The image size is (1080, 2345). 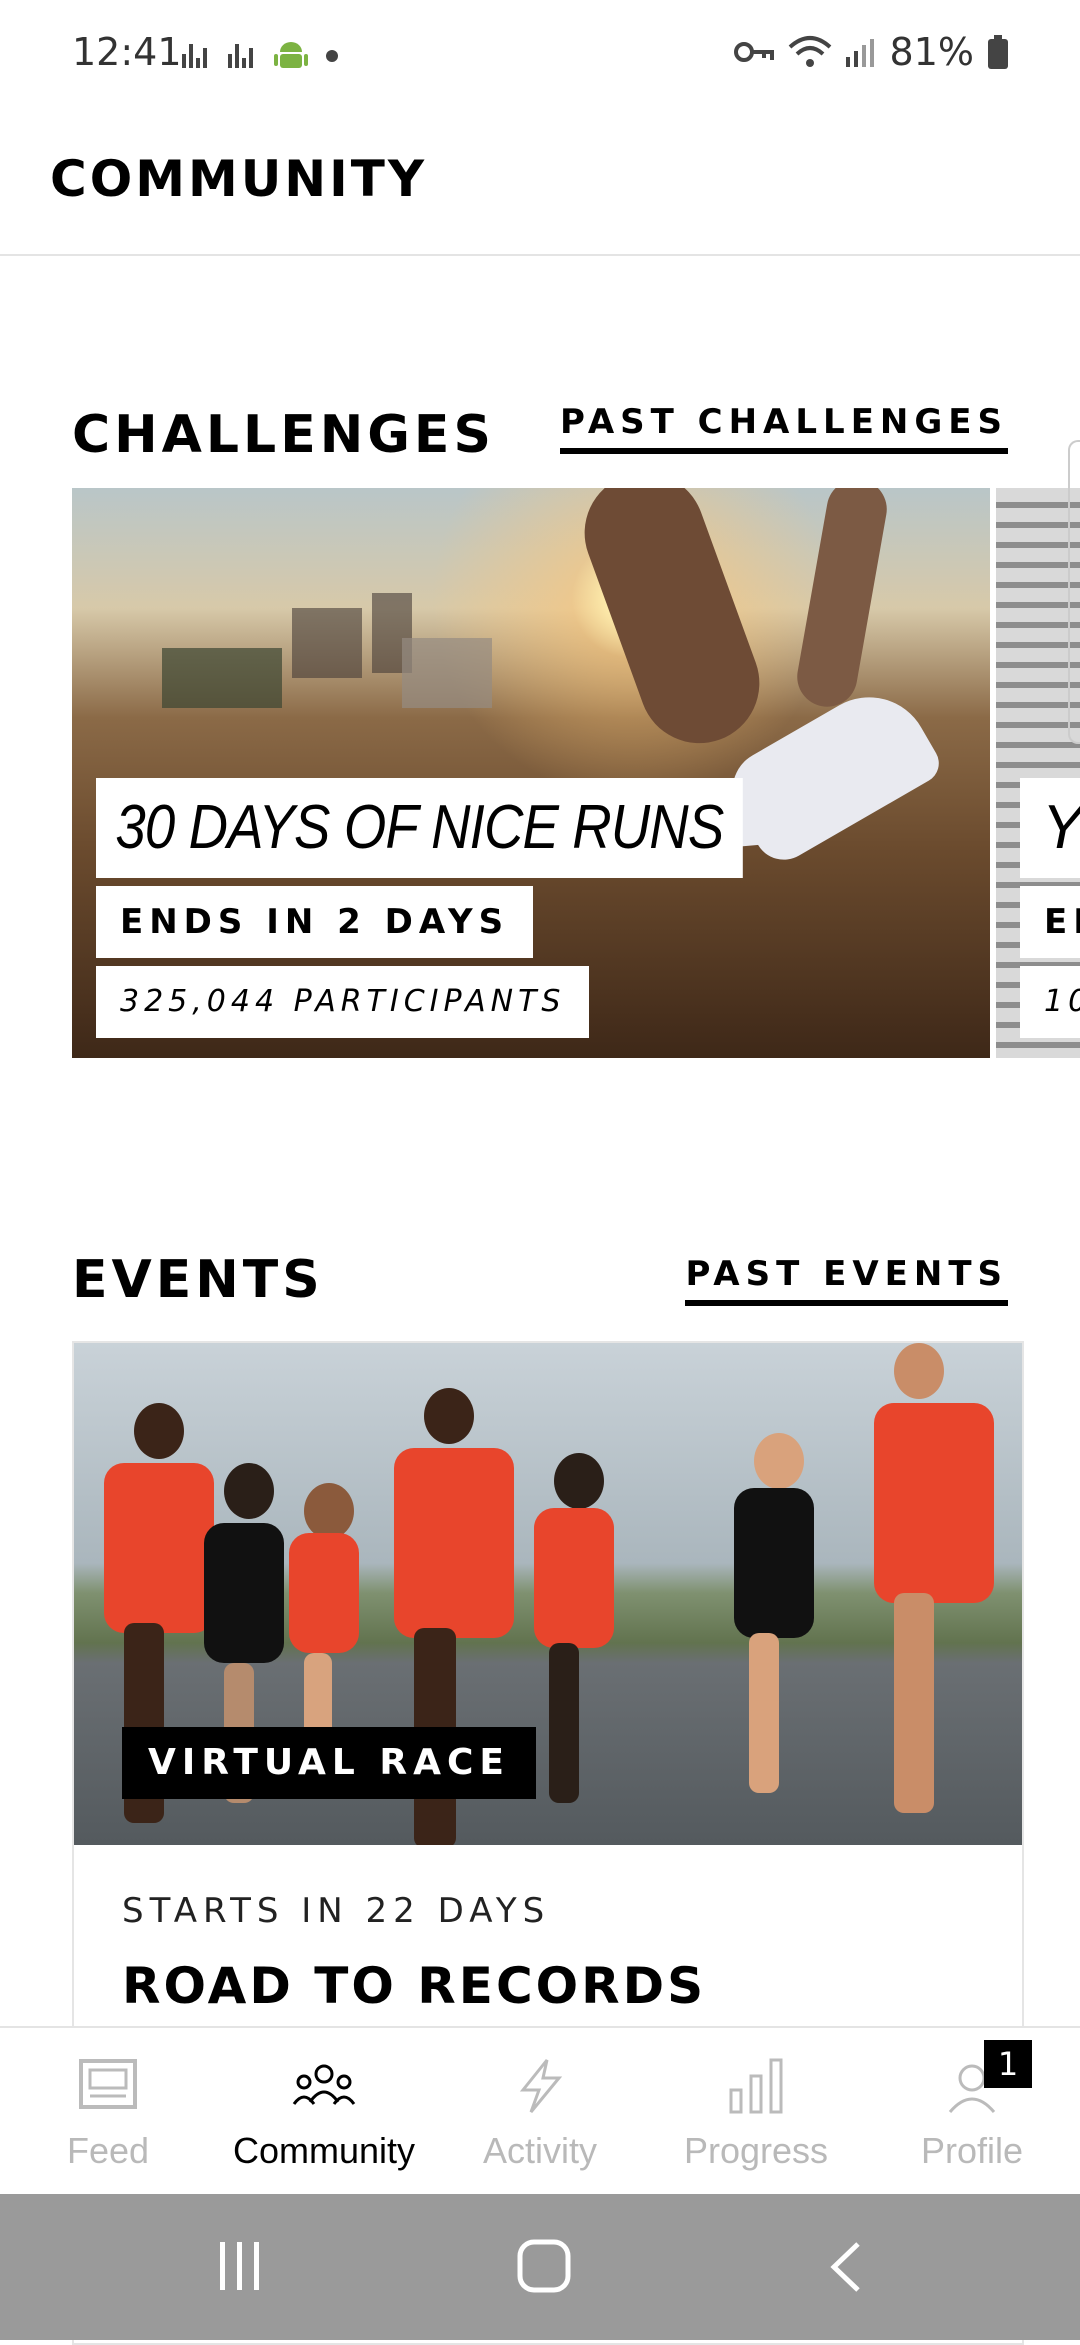 I want to click on feed-icon, so click(x=108, y=2084).